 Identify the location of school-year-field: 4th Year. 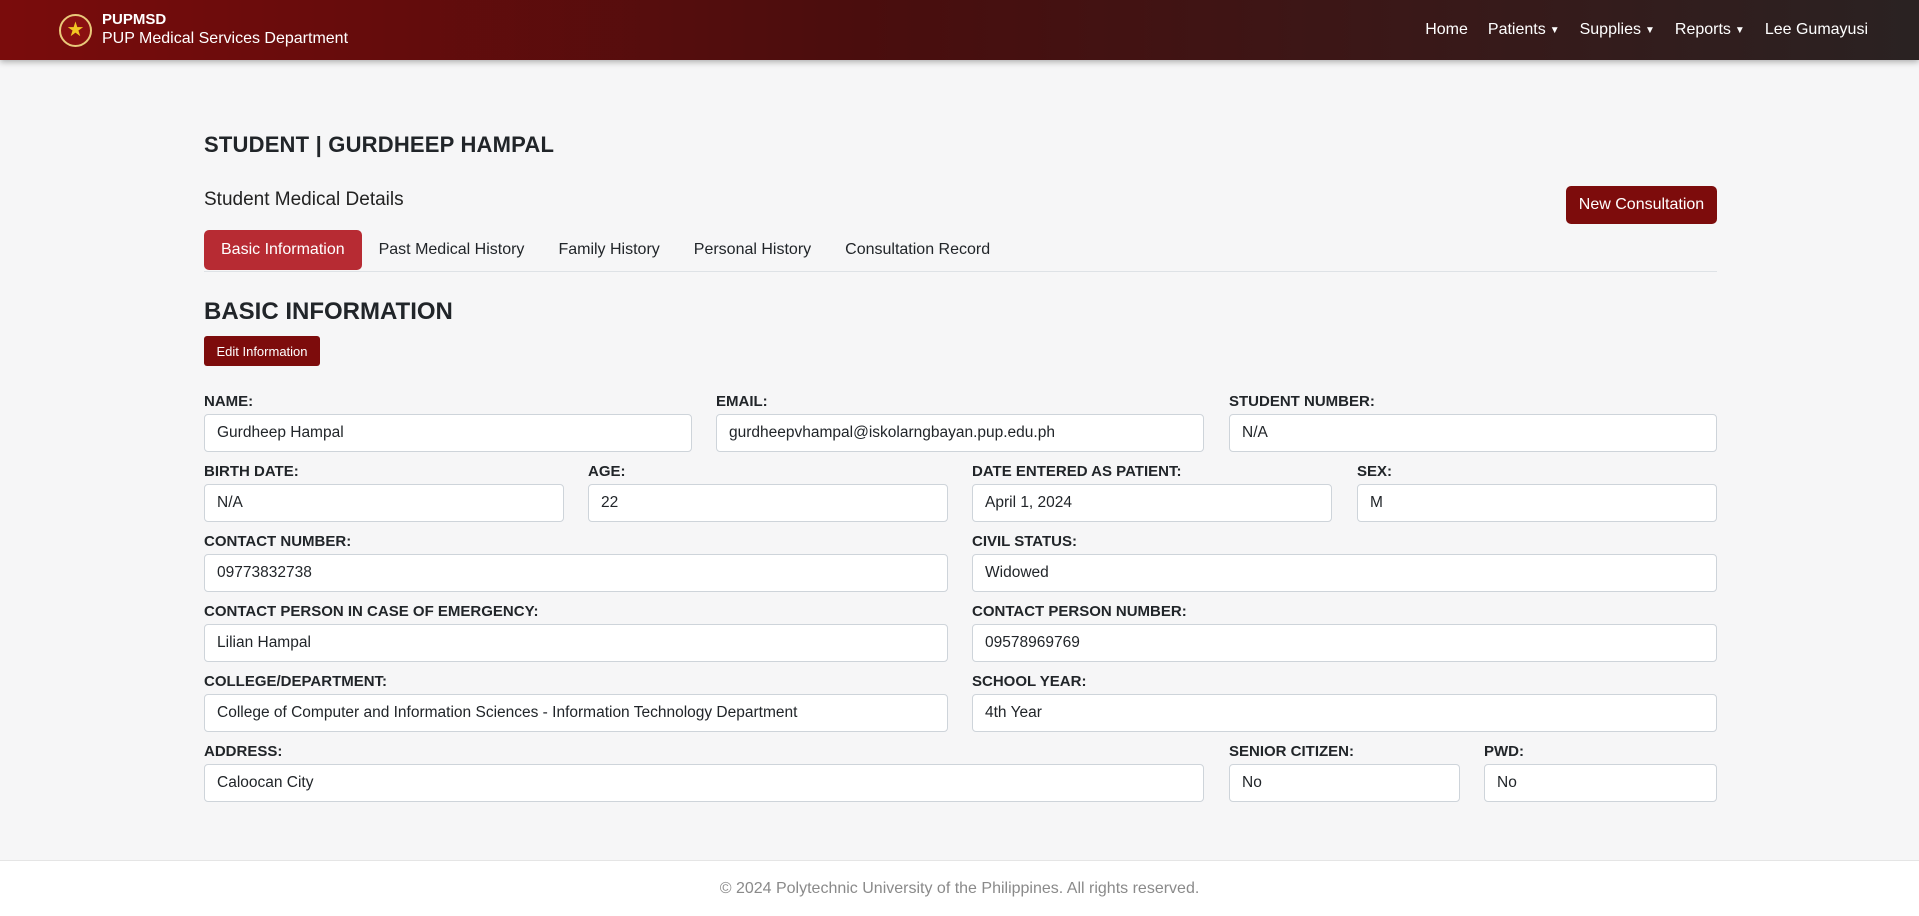
(1344, 713).